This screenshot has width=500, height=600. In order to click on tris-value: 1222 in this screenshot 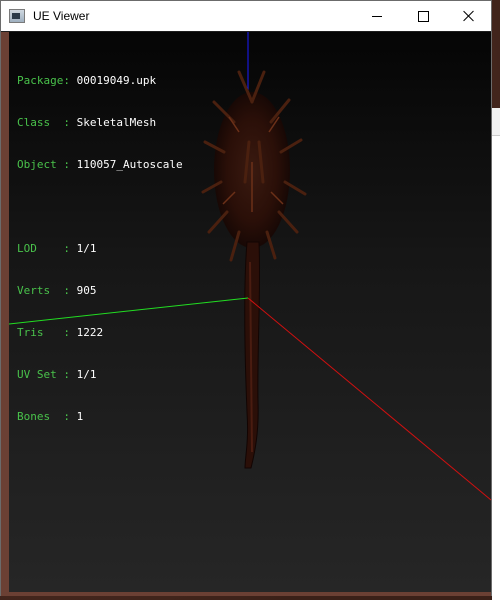, I will do `click(90, 332)`.